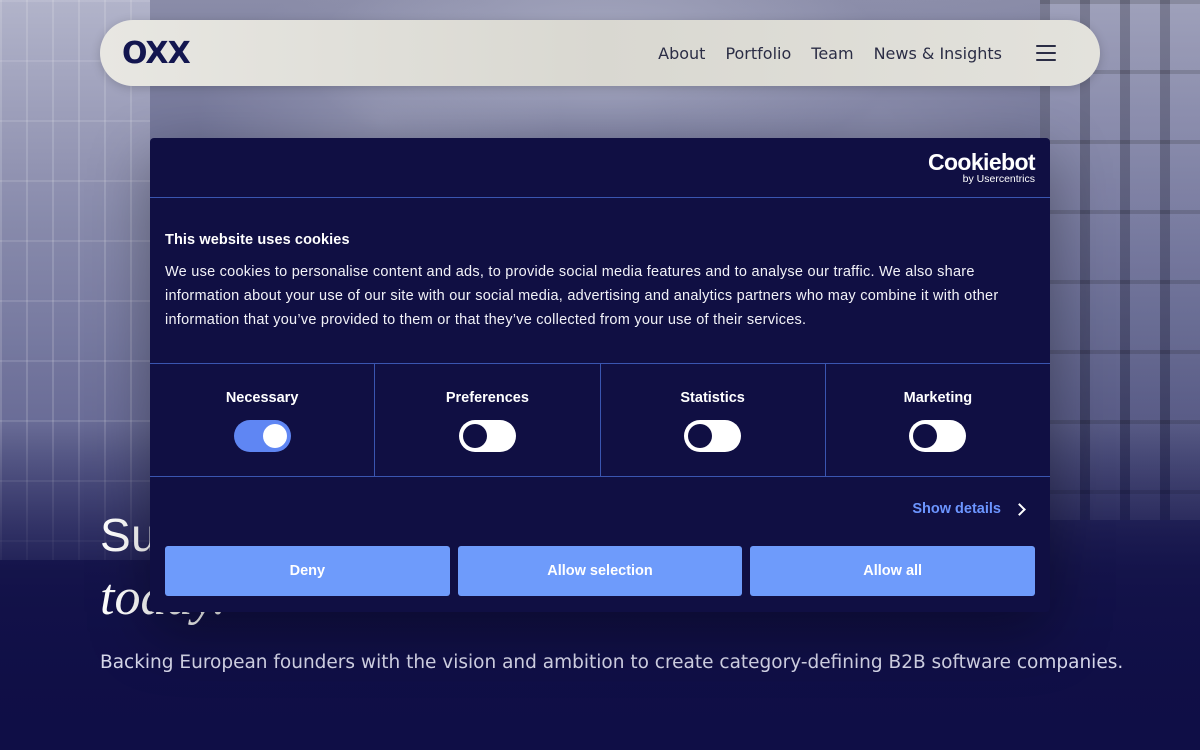 This screenshot has height=750, width=1200. What do you see at coordinates (487, 436) in the screenshot?
I see `toggle-preferences` at bounding box center [487, 436].